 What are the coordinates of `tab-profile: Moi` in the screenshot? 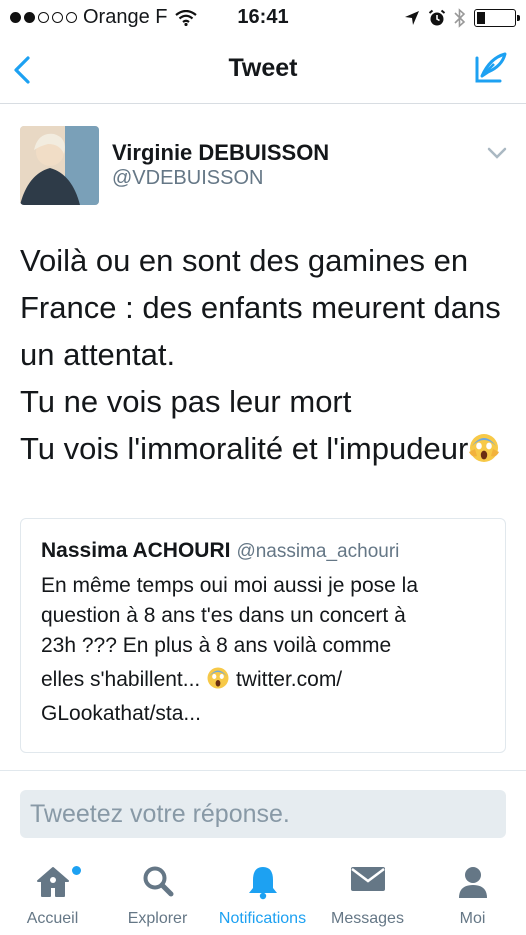 It's located at (472, 892).